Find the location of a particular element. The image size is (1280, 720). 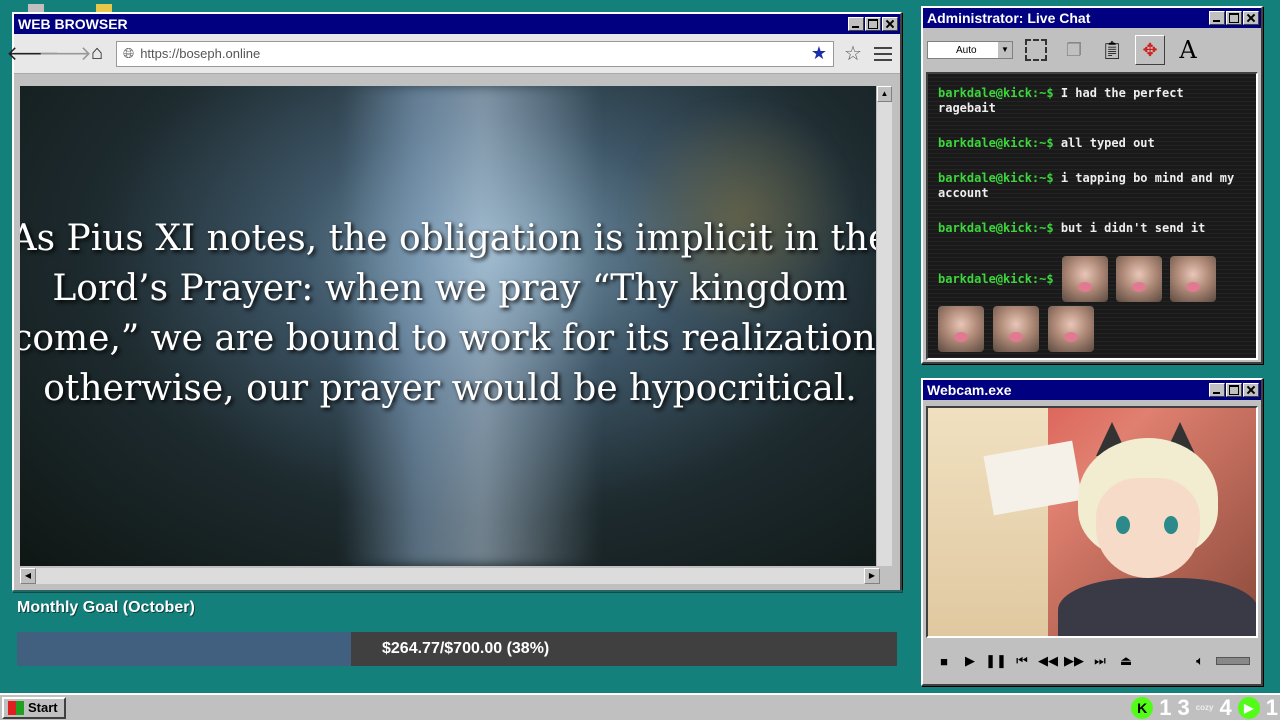

scroll-right-icon: ▶ is located at coordinates (872, 576).